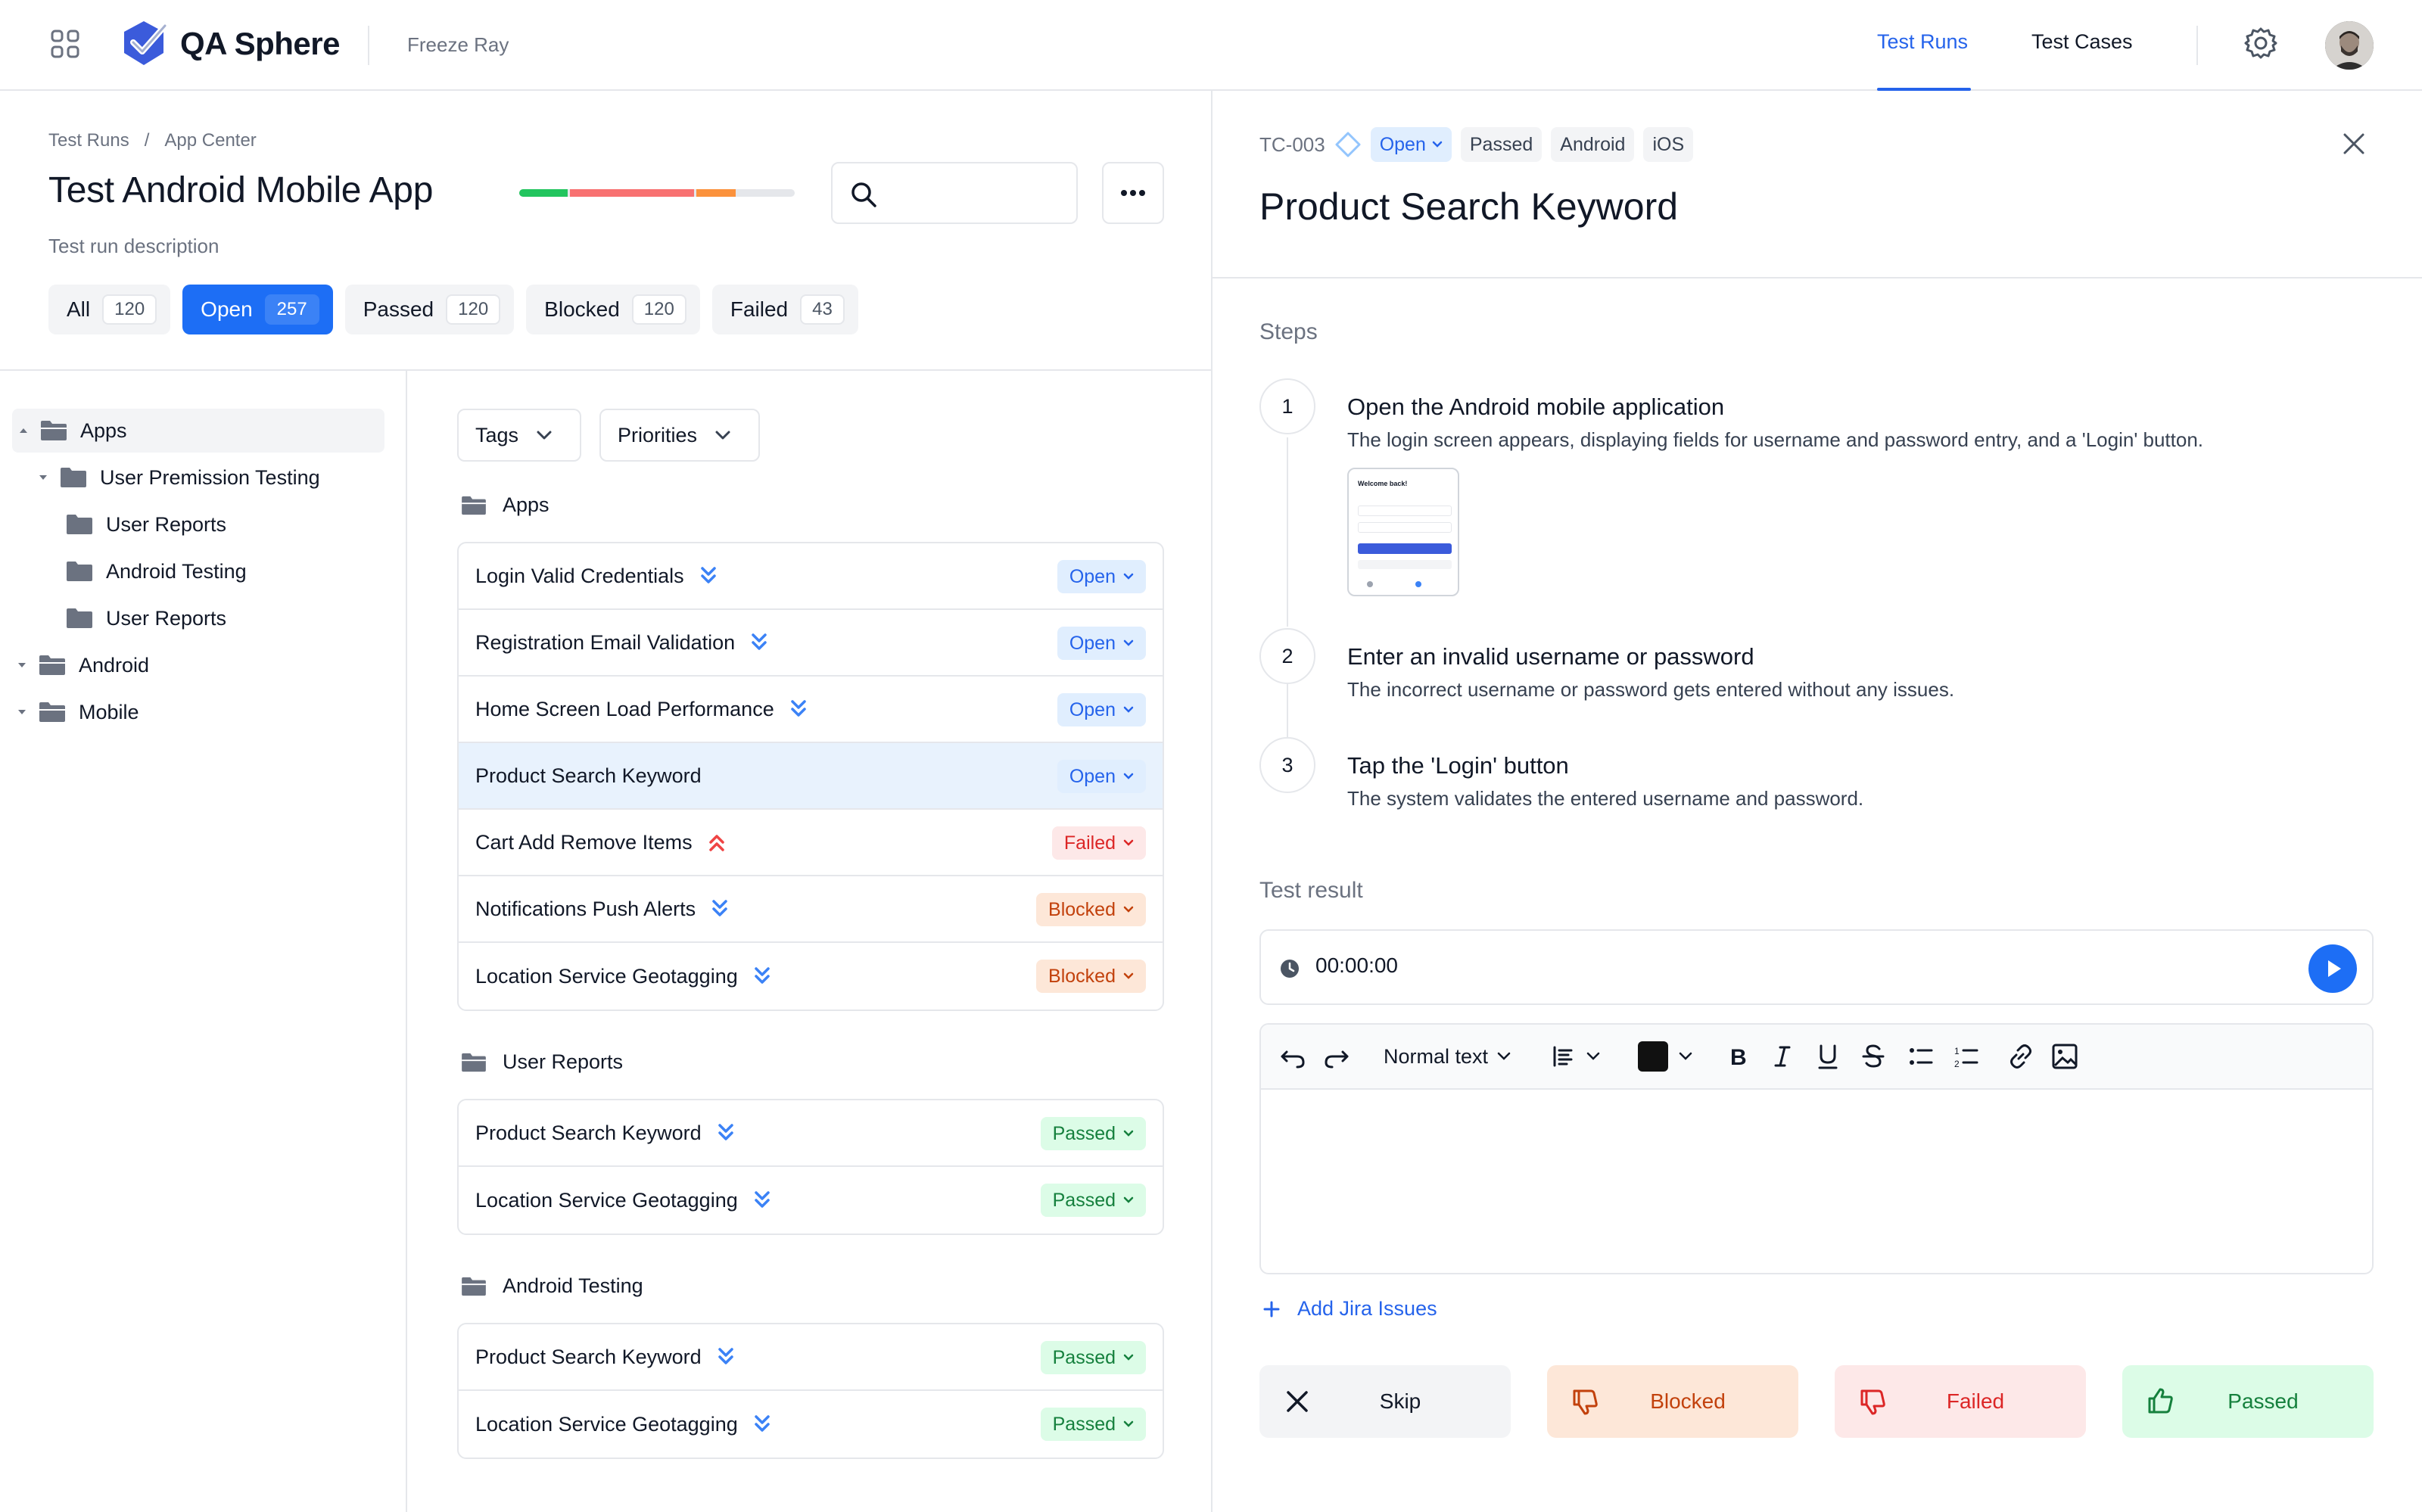 The height and width of the screenshot is (1512, 2422). What do you see at coordinates (78, 712) in the screenshot?
I see `tree-item-mobile: Mobile` at bounding box center [78, 712].